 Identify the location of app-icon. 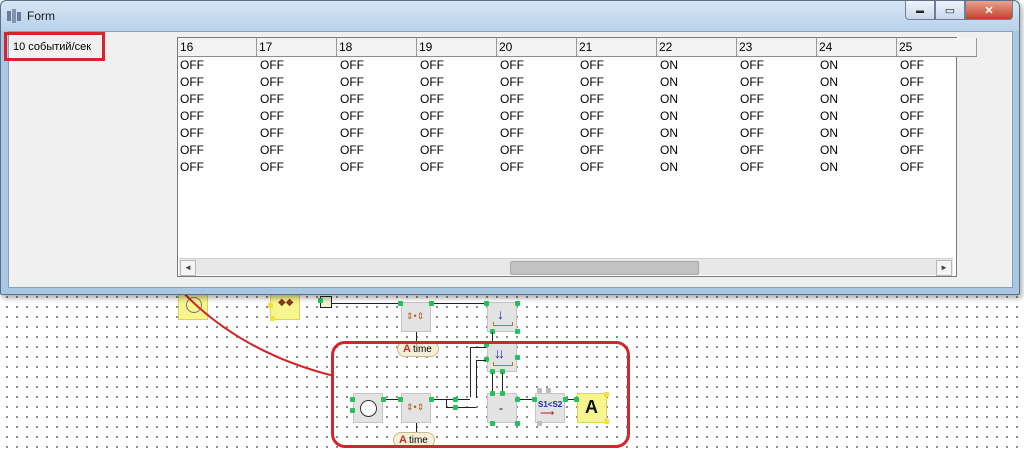
(14, 16).